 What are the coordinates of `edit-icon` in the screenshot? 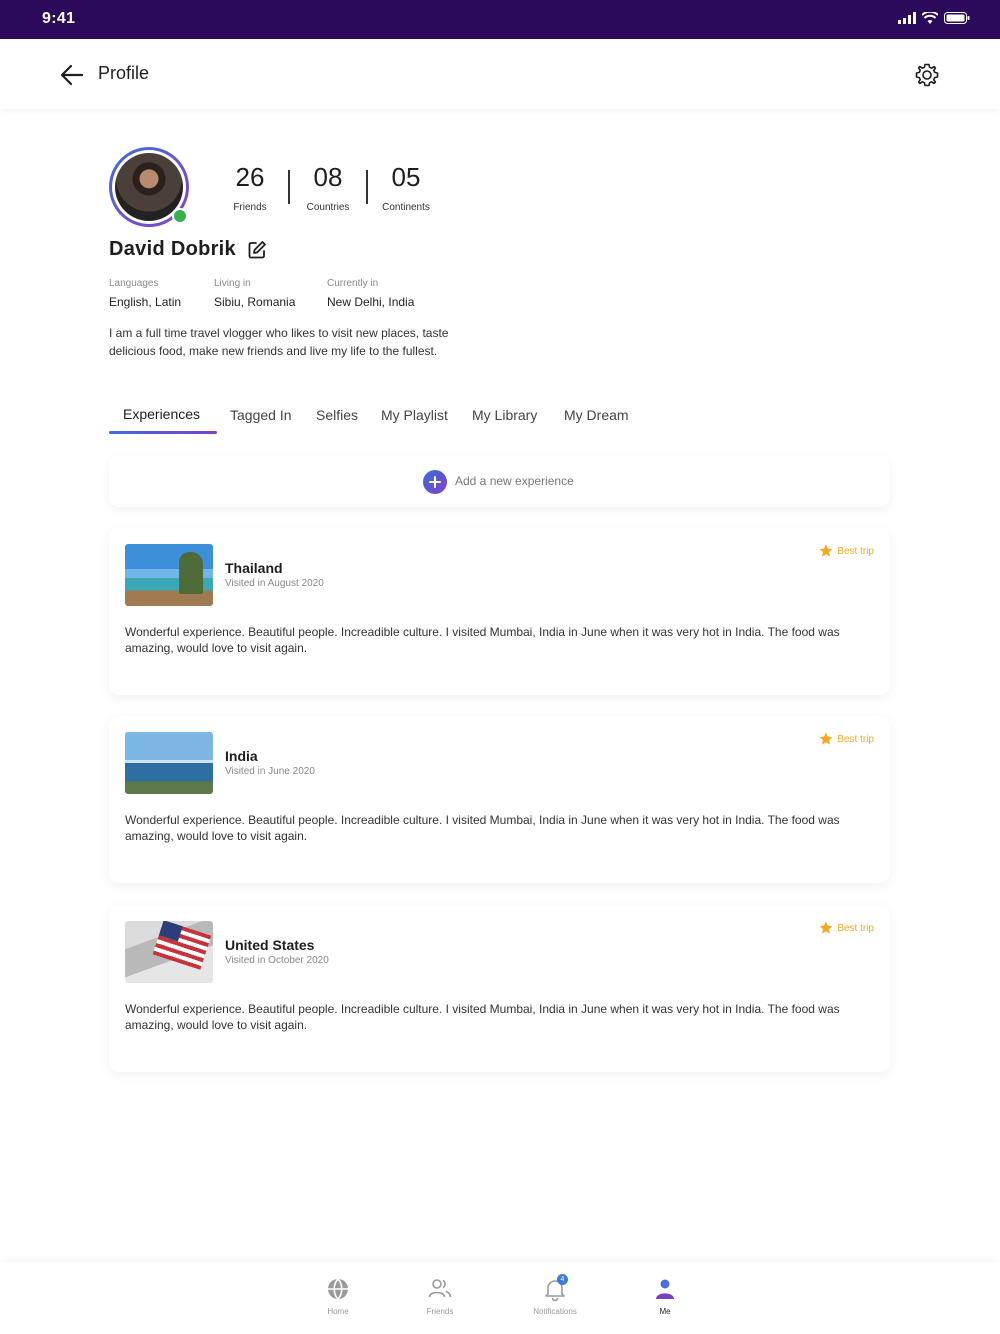 It's located at (257, 250).